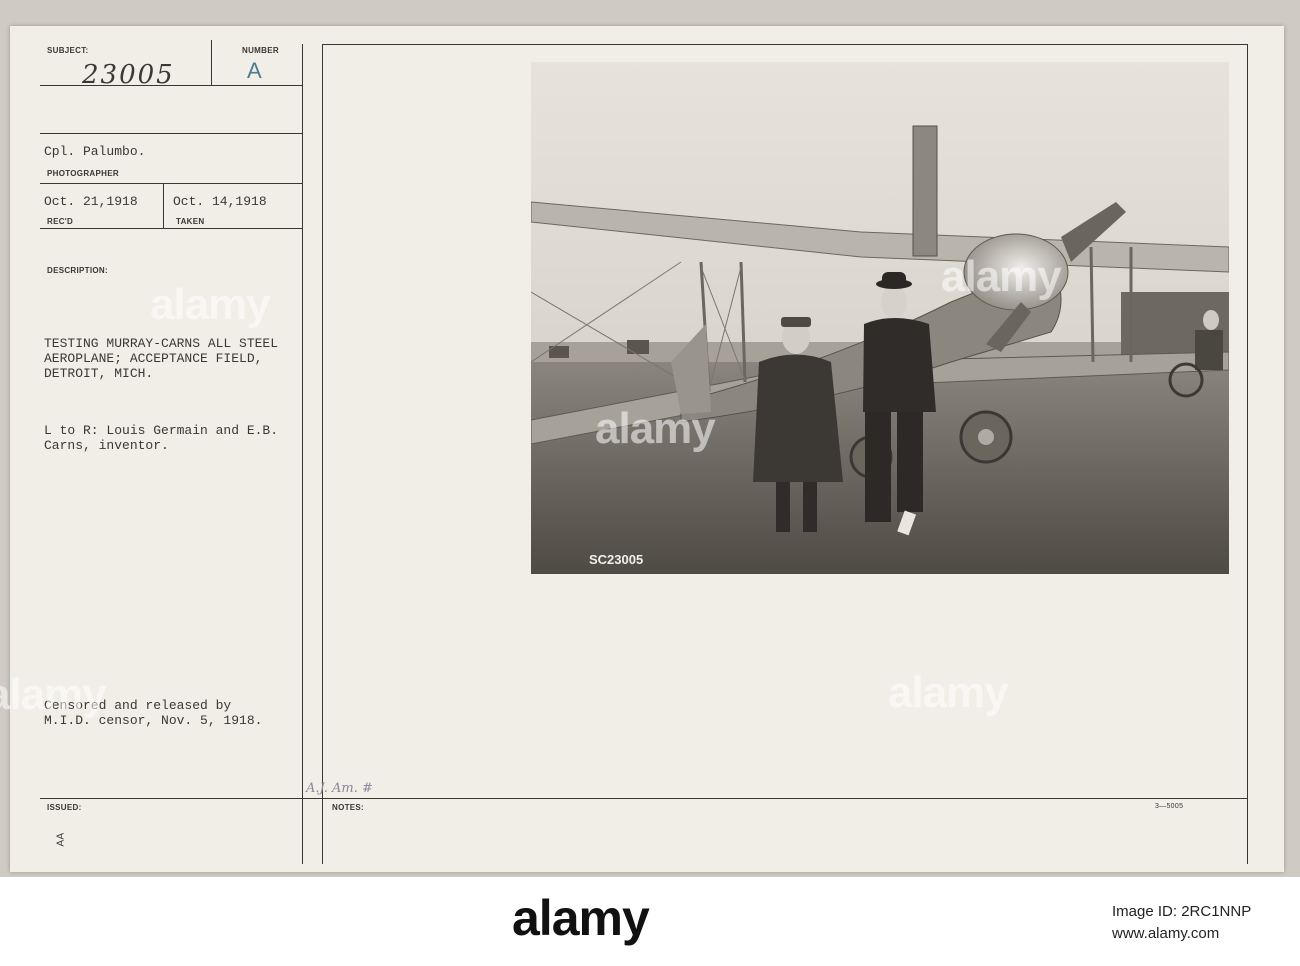 The image size is (1300, 966). I want to click on number-label: NUMBER, so click(260, 50).